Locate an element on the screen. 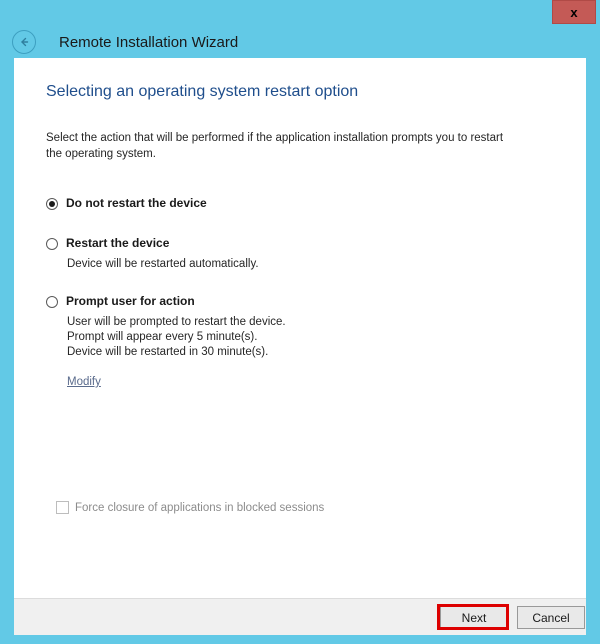  window-title: Remote Installation Wizard is located at coordinates (149, 42).